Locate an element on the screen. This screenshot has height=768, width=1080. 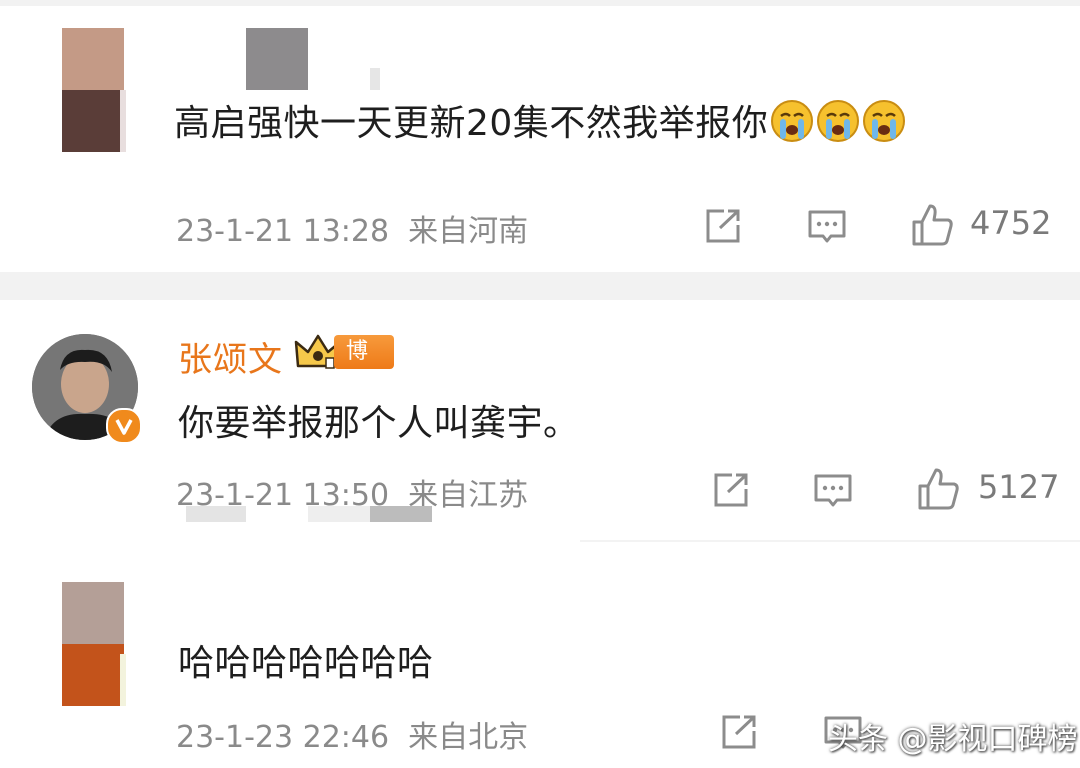
crown-badge: 博主 is located at coordinates (344, 365).